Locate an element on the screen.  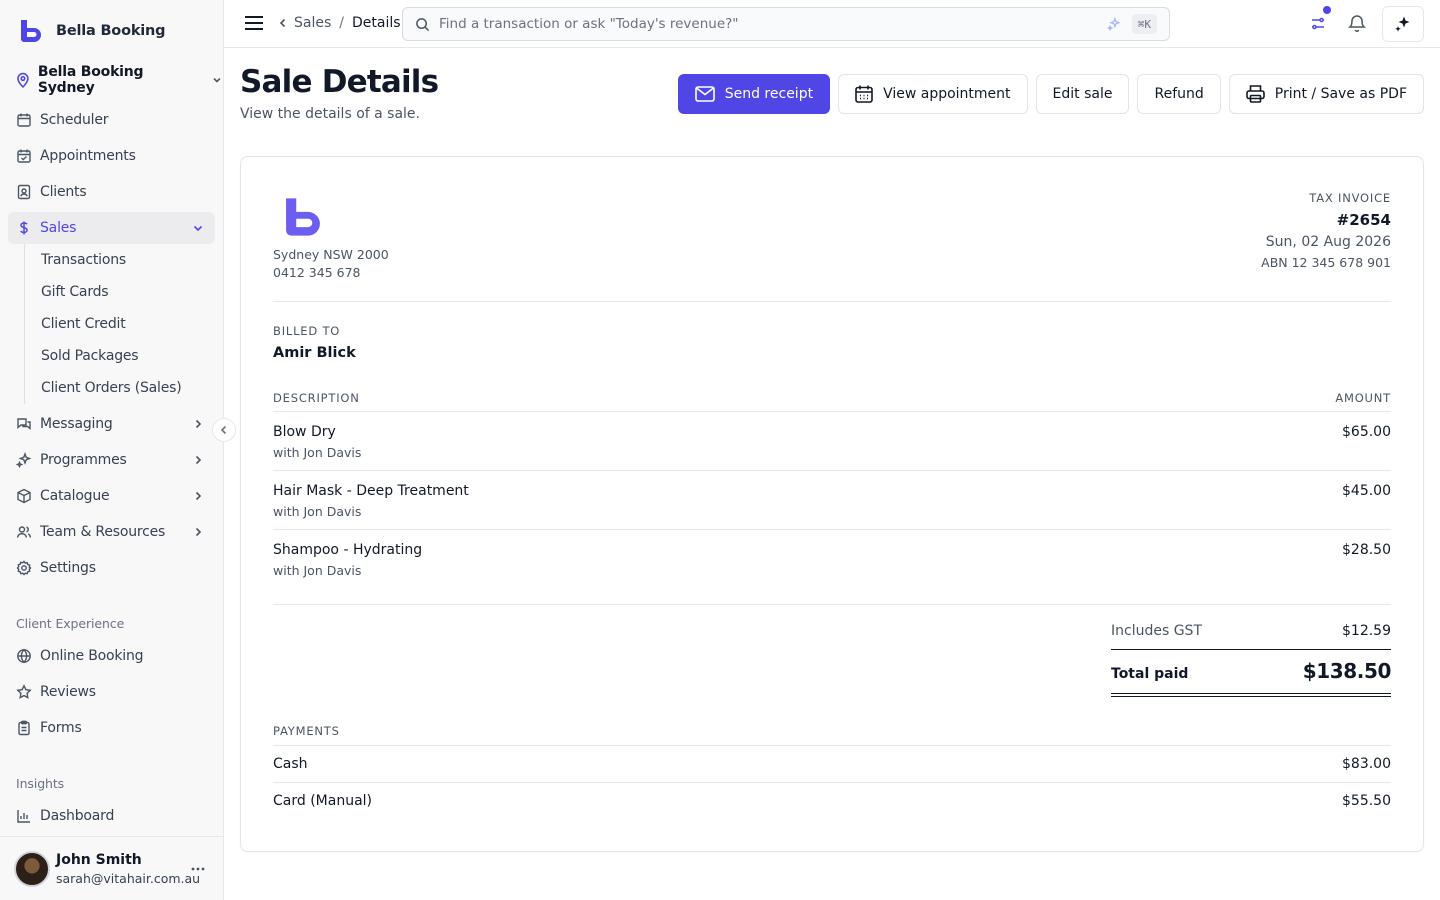
sidebar-collapse-button is located at coordinates (224, 430).